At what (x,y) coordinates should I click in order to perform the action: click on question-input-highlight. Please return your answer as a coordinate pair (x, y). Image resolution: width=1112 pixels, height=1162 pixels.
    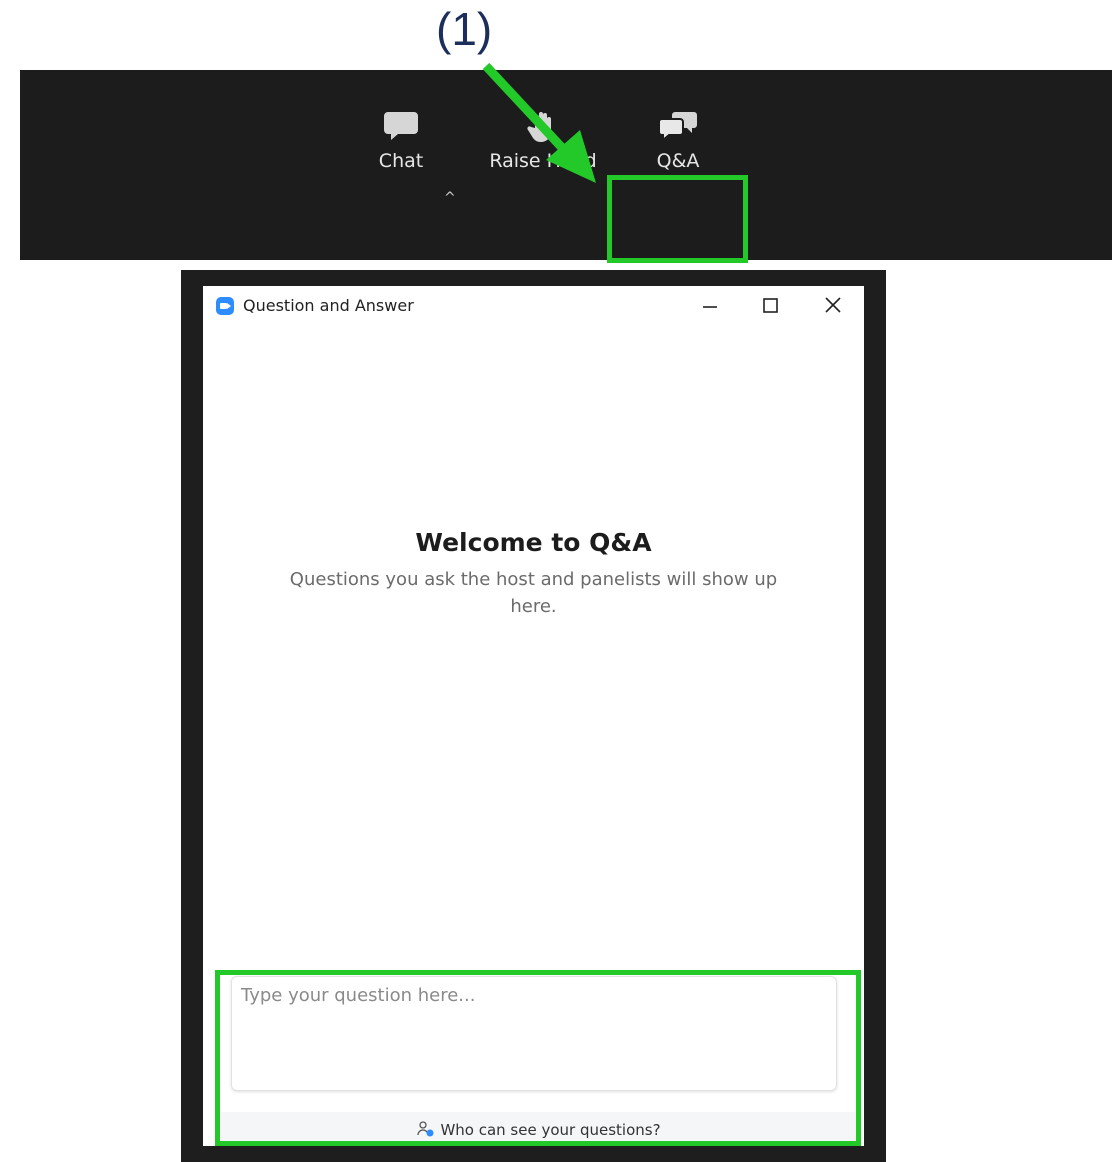
    Looking at the image, I should click on (538, 1058).